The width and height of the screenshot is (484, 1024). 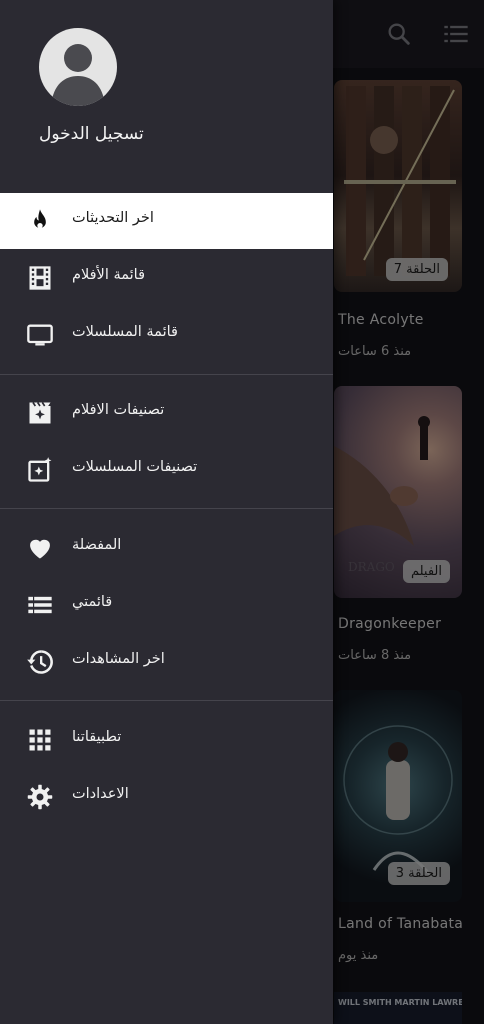 What do you see at coordinates (166, 413) in the screenshot?
I see `menu-item-movie-categories: تصنيفات الافلام` at bounding box center [166, 413].